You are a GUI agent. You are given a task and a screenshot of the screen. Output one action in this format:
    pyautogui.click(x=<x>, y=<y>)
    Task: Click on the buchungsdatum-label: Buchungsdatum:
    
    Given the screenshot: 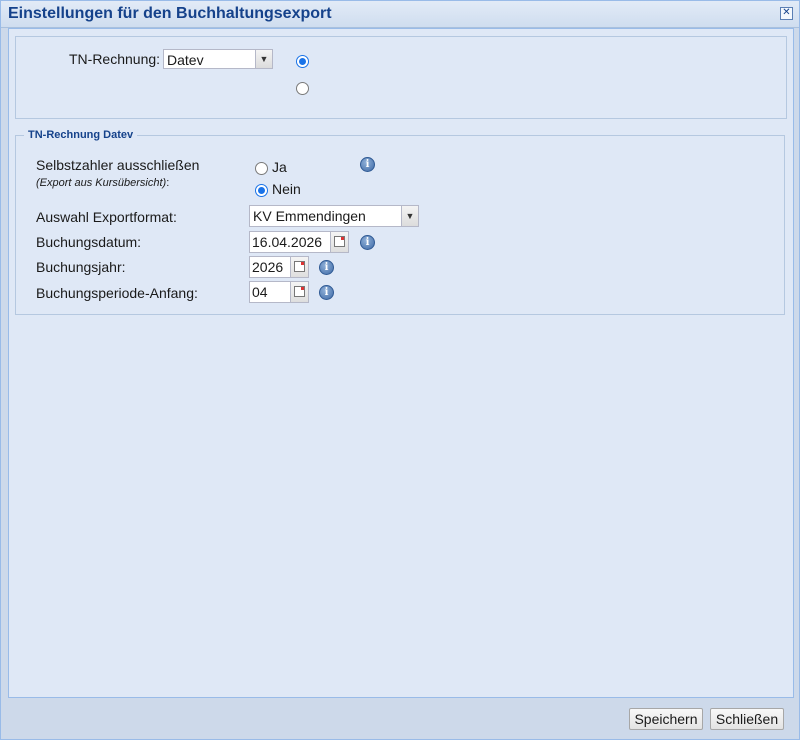 What is the action you would take?
    pyautogui.click(x=89, y=242)
    